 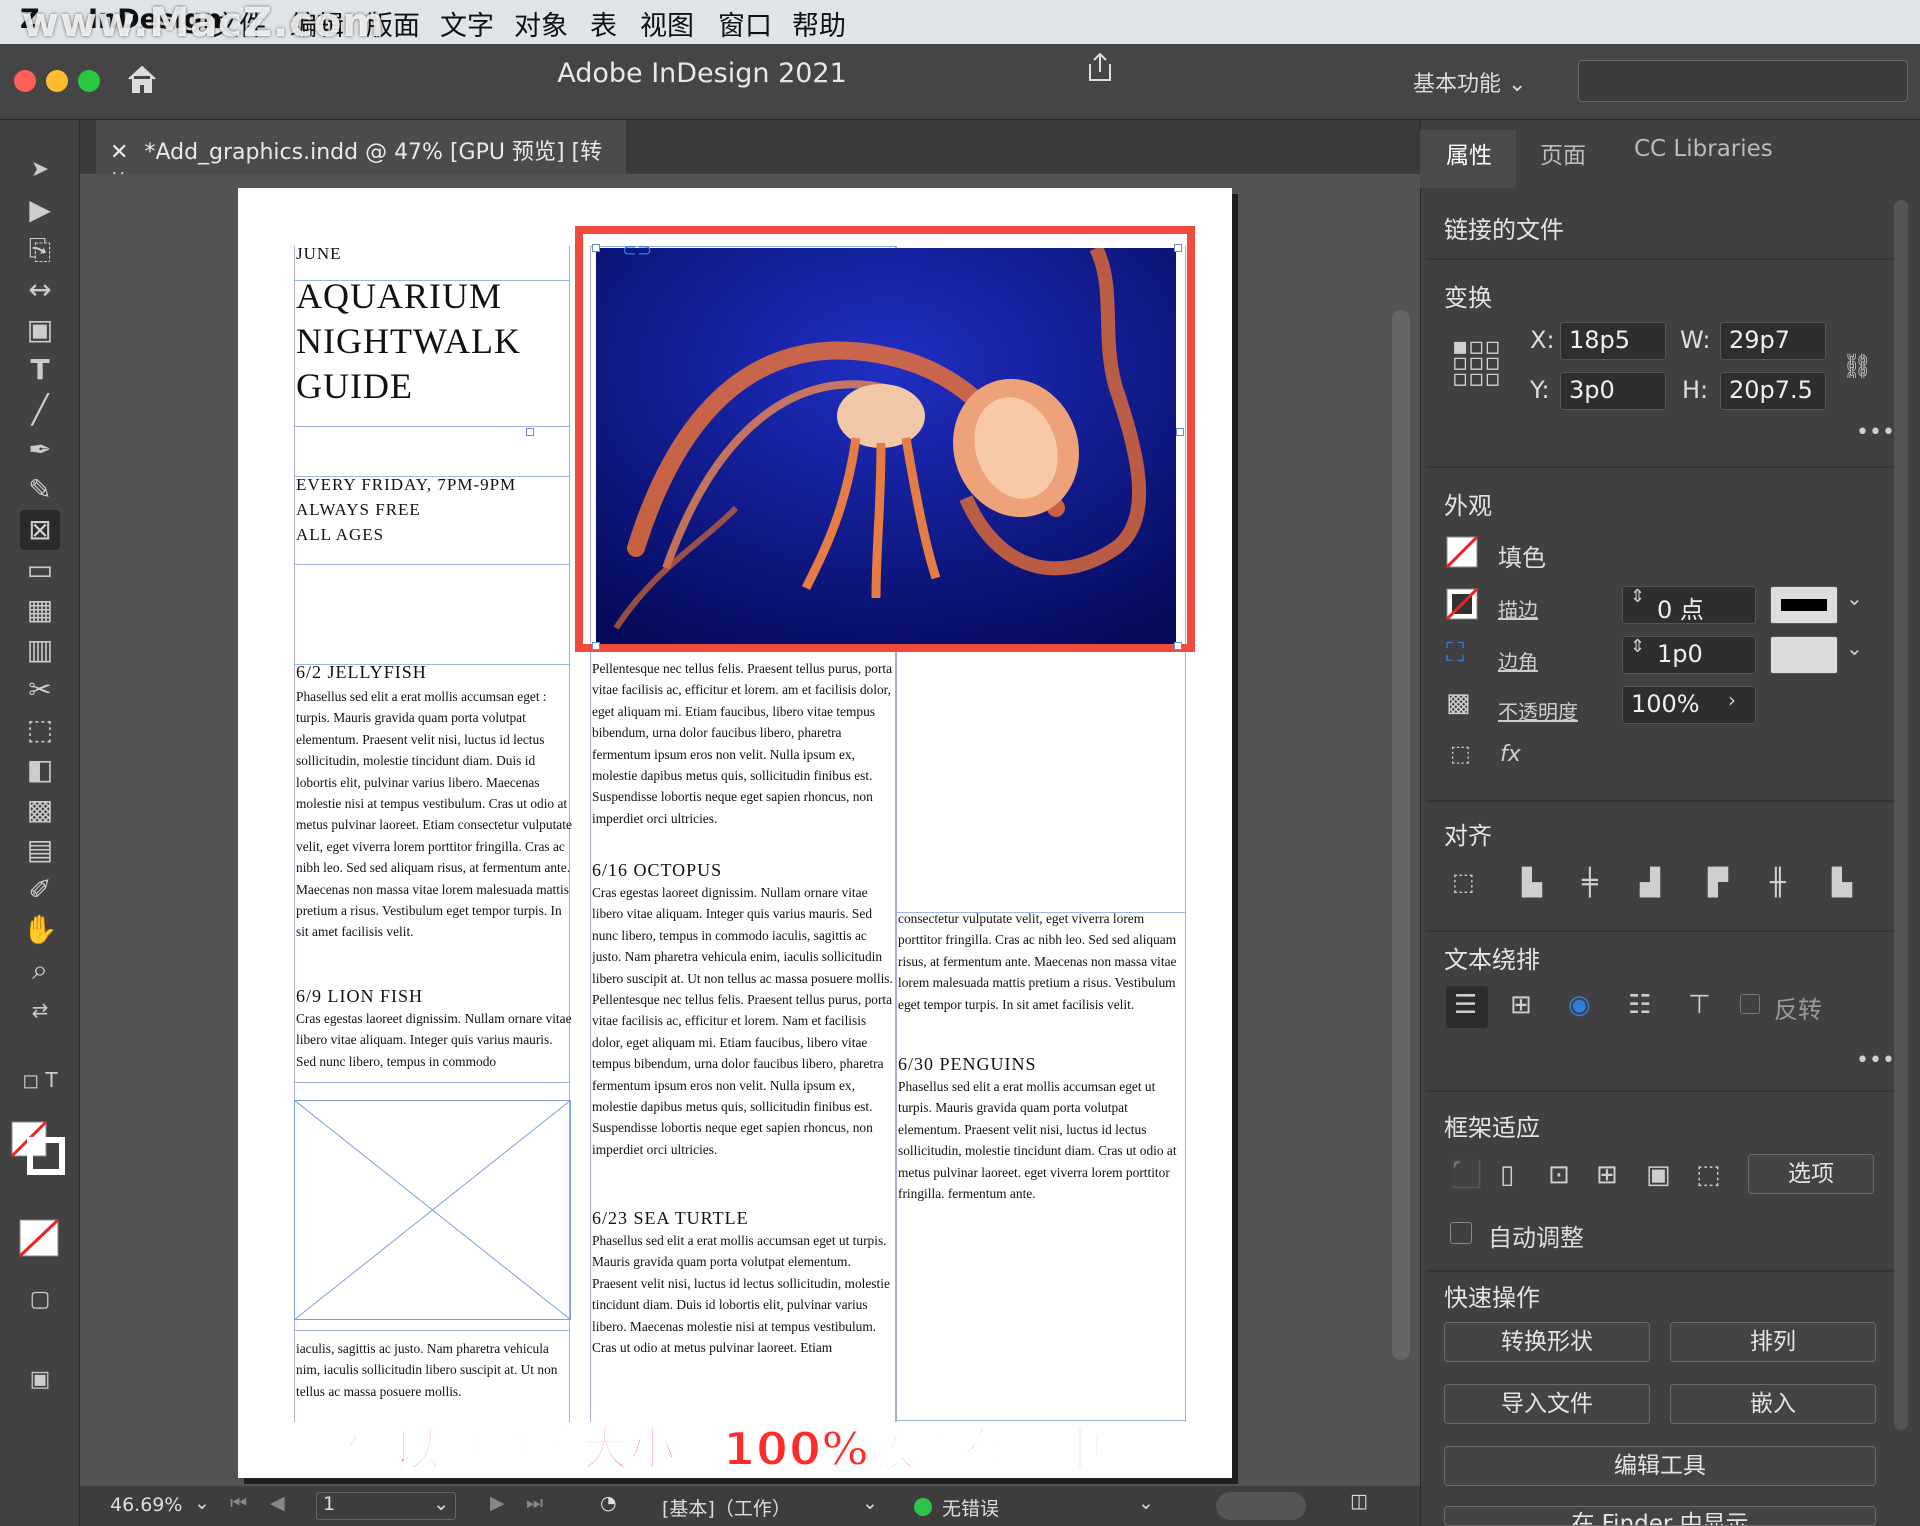 What do you see at coordinates (40, 570) in the screenshot?
I see `rectangle-tool-icon: ▭` at bounding box center [40, 570].